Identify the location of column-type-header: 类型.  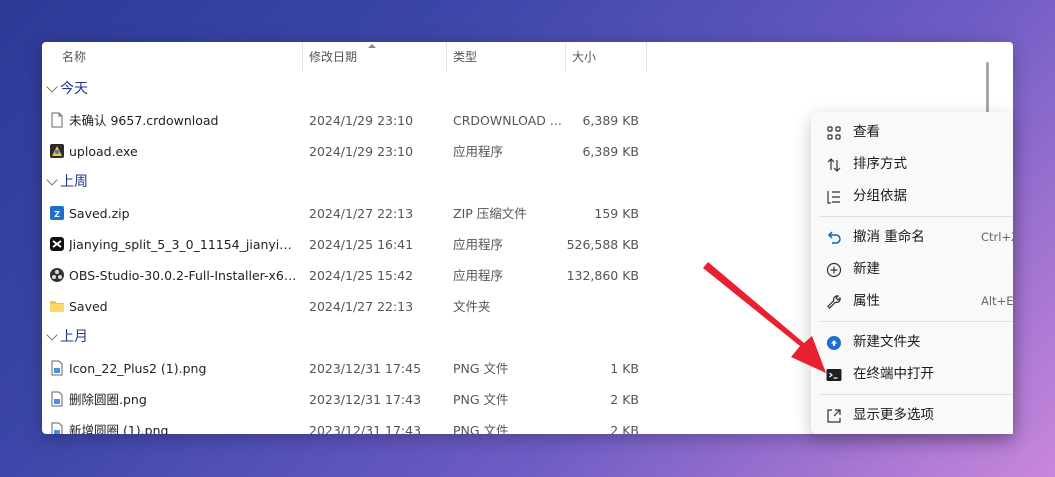
(506, 57).